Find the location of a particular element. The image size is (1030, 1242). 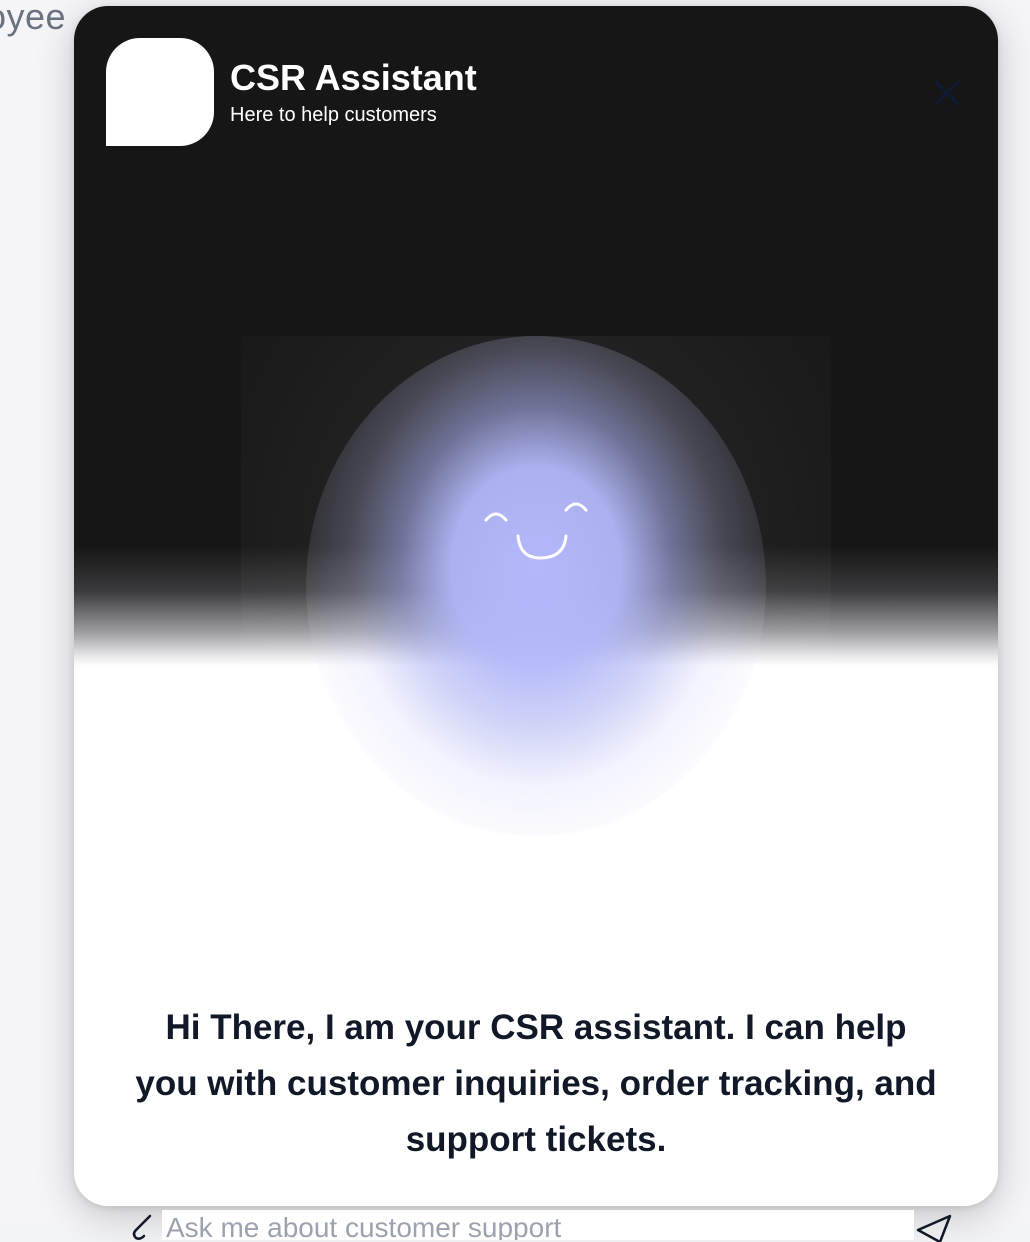

close-button is located at coordinates (947, 93).